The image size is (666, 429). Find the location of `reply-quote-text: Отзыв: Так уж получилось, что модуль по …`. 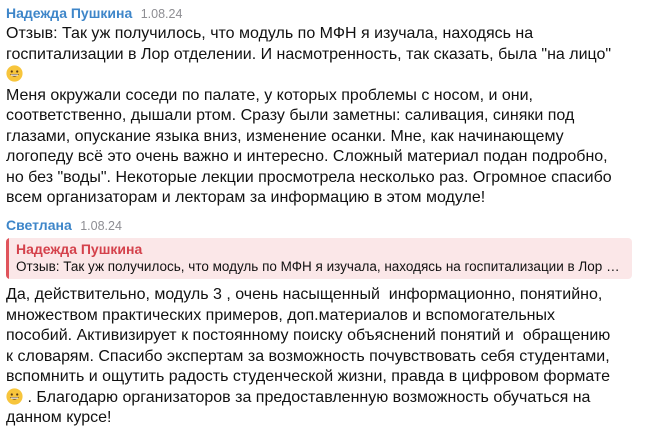

reply-quote-text: Отзыв: Так уж получилось, что модуль по … is located at coordinates (320, 266).